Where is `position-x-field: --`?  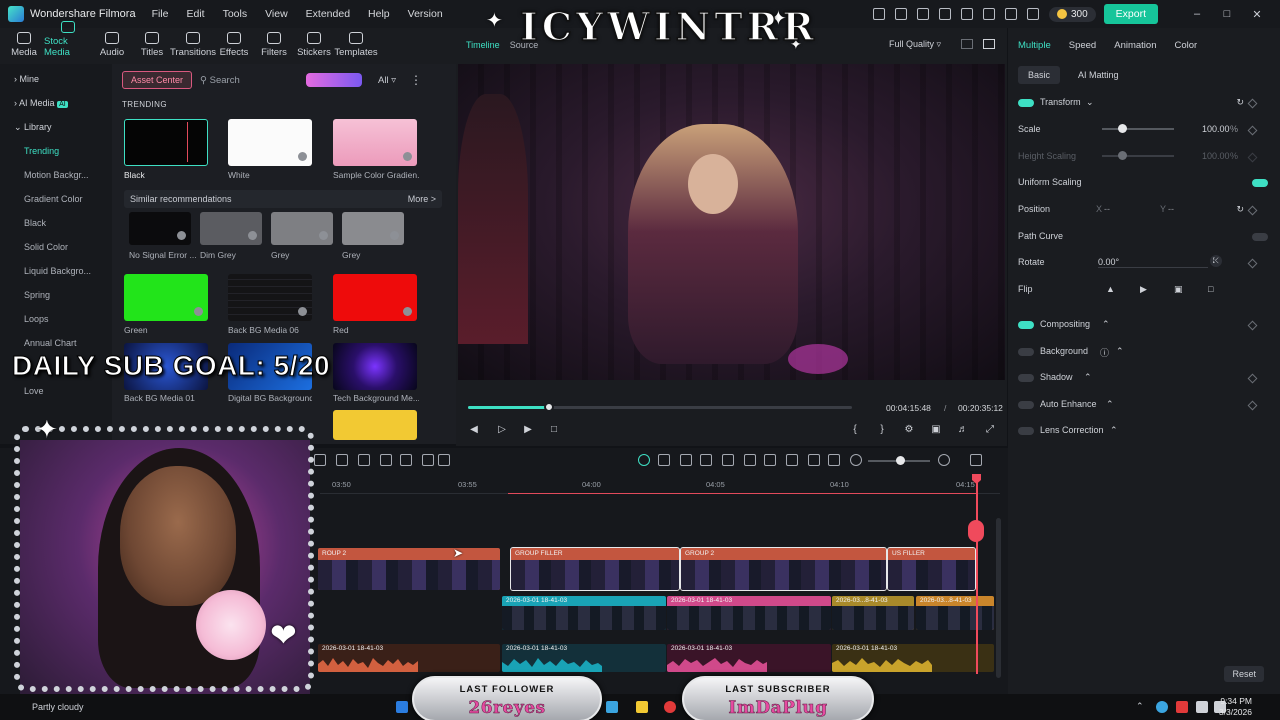
position-x-field: -- is located at coordinates (1107, 209).